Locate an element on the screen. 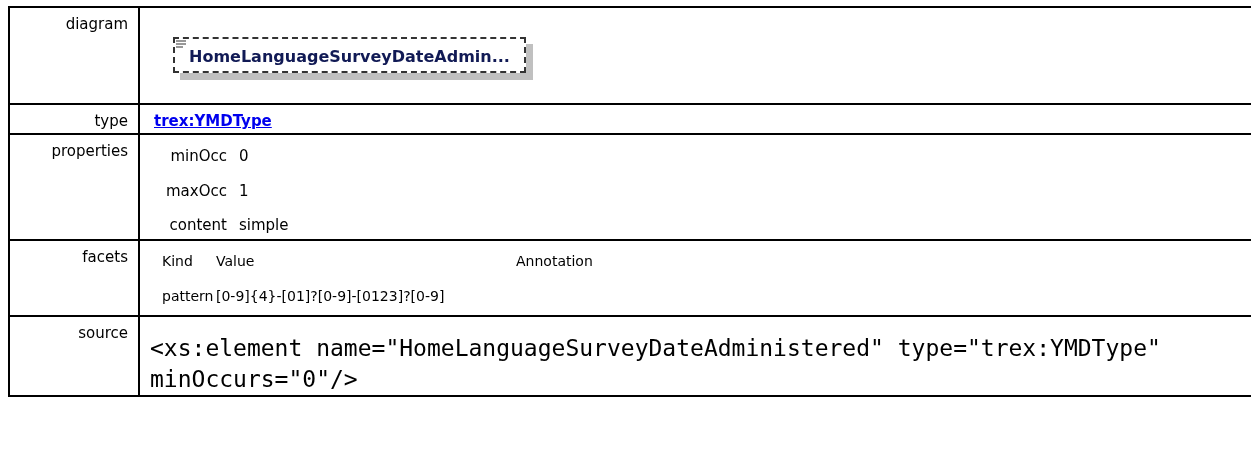 The width and height of the screenshot is (1251, 449). row-label: diagram is located at coordinates (96, 24).